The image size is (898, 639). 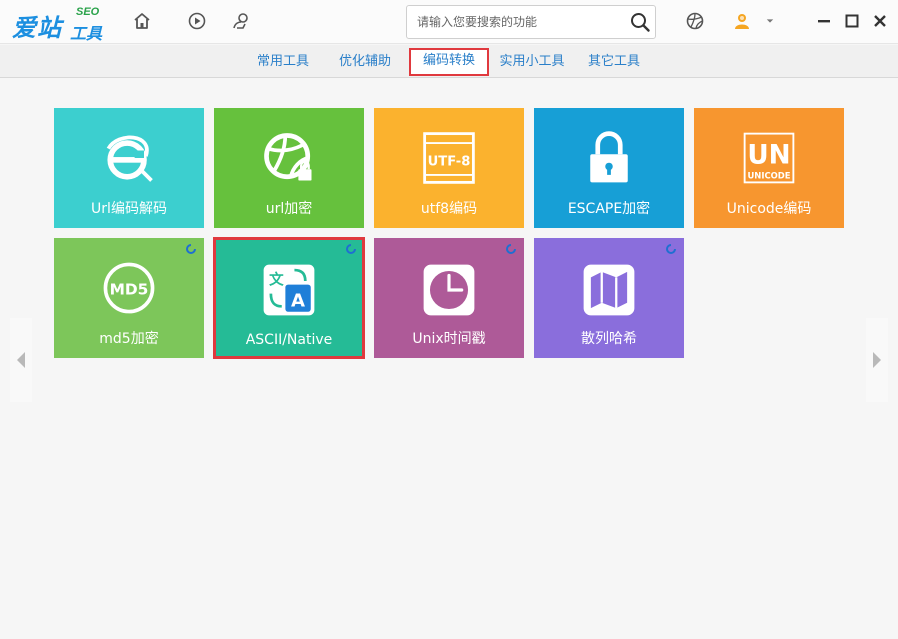 I want to click on title-bar: 爱站 SEO 工具包, so click(x=449, y=33).